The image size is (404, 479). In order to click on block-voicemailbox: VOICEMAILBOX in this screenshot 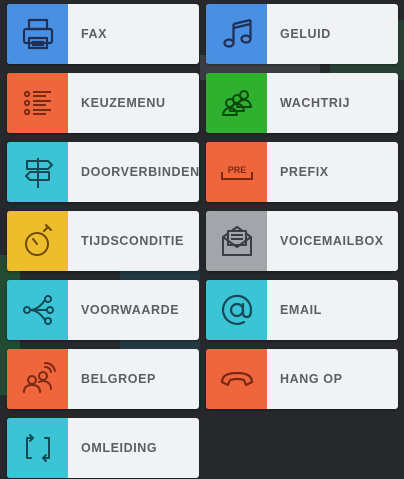, I will do `click(302, 241)`.